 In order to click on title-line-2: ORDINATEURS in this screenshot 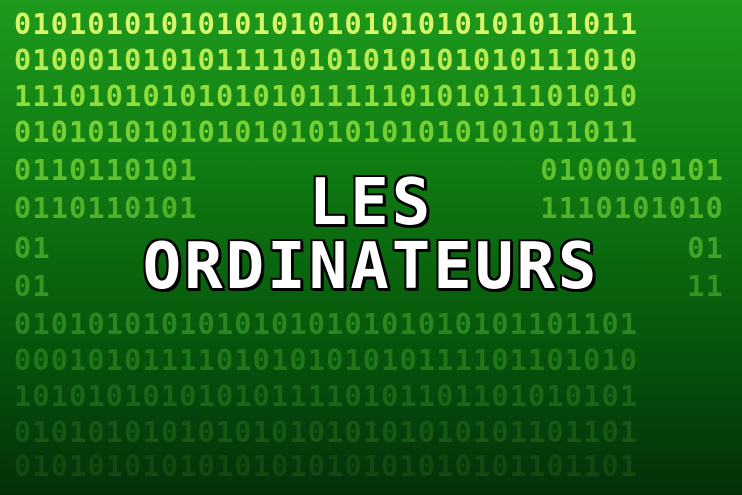, I will do `click(371, 267)`.